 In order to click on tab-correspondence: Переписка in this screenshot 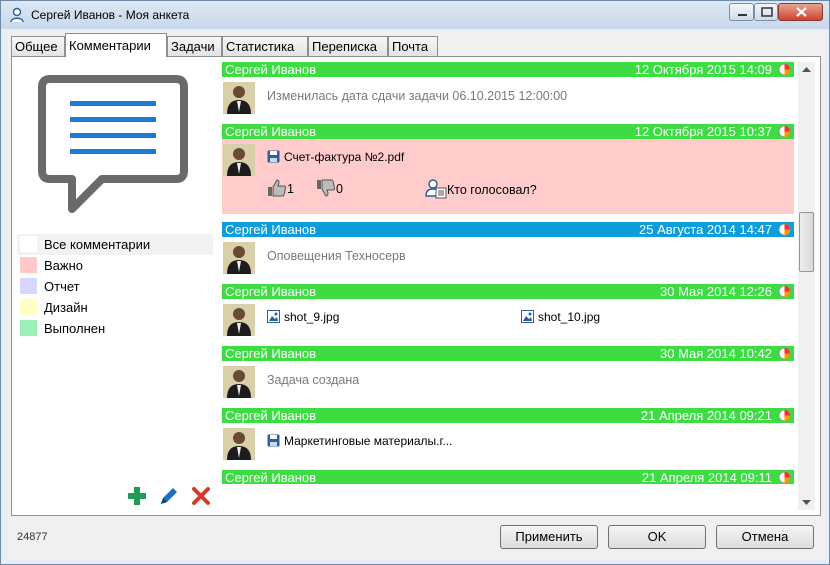, I will do `click(348, 46)`.